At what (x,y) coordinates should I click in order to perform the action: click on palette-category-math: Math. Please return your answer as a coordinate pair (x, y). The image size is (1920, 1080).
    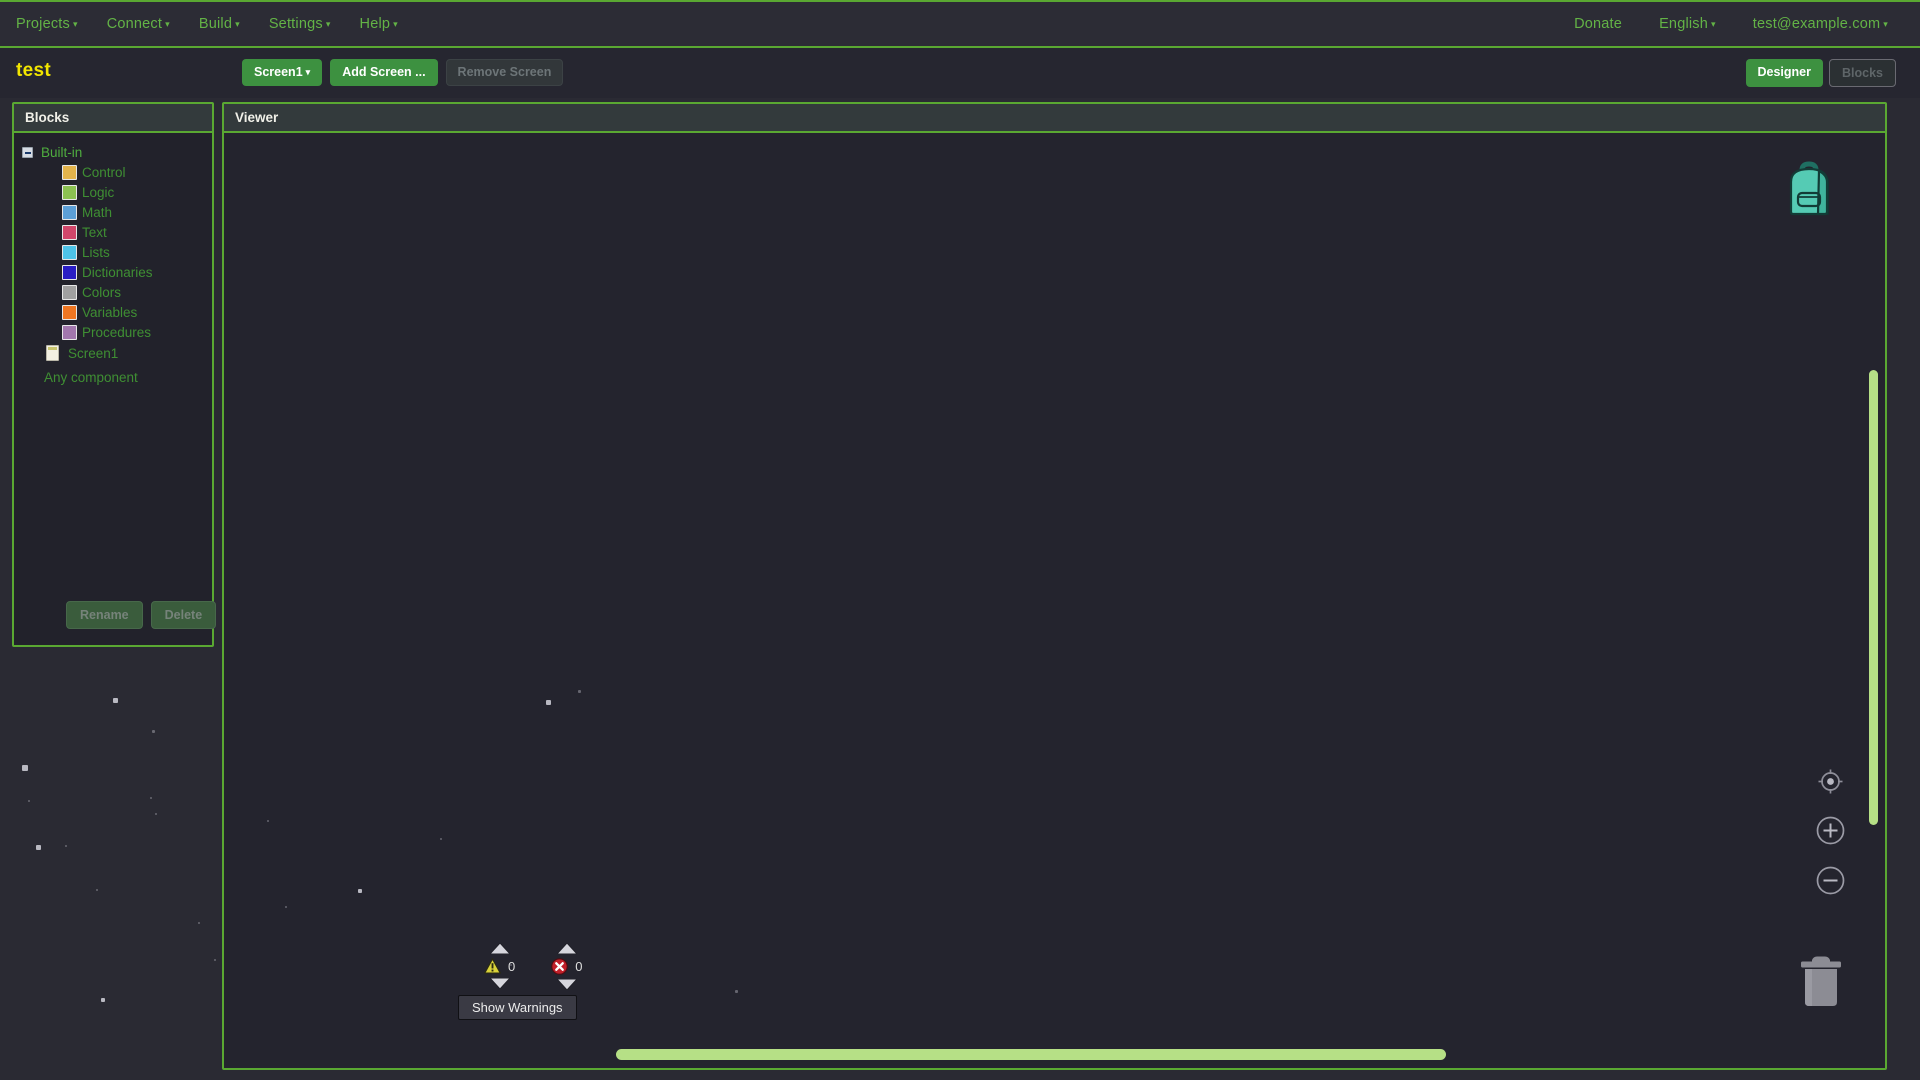
    Looking at the image, I should click on (113, 212).